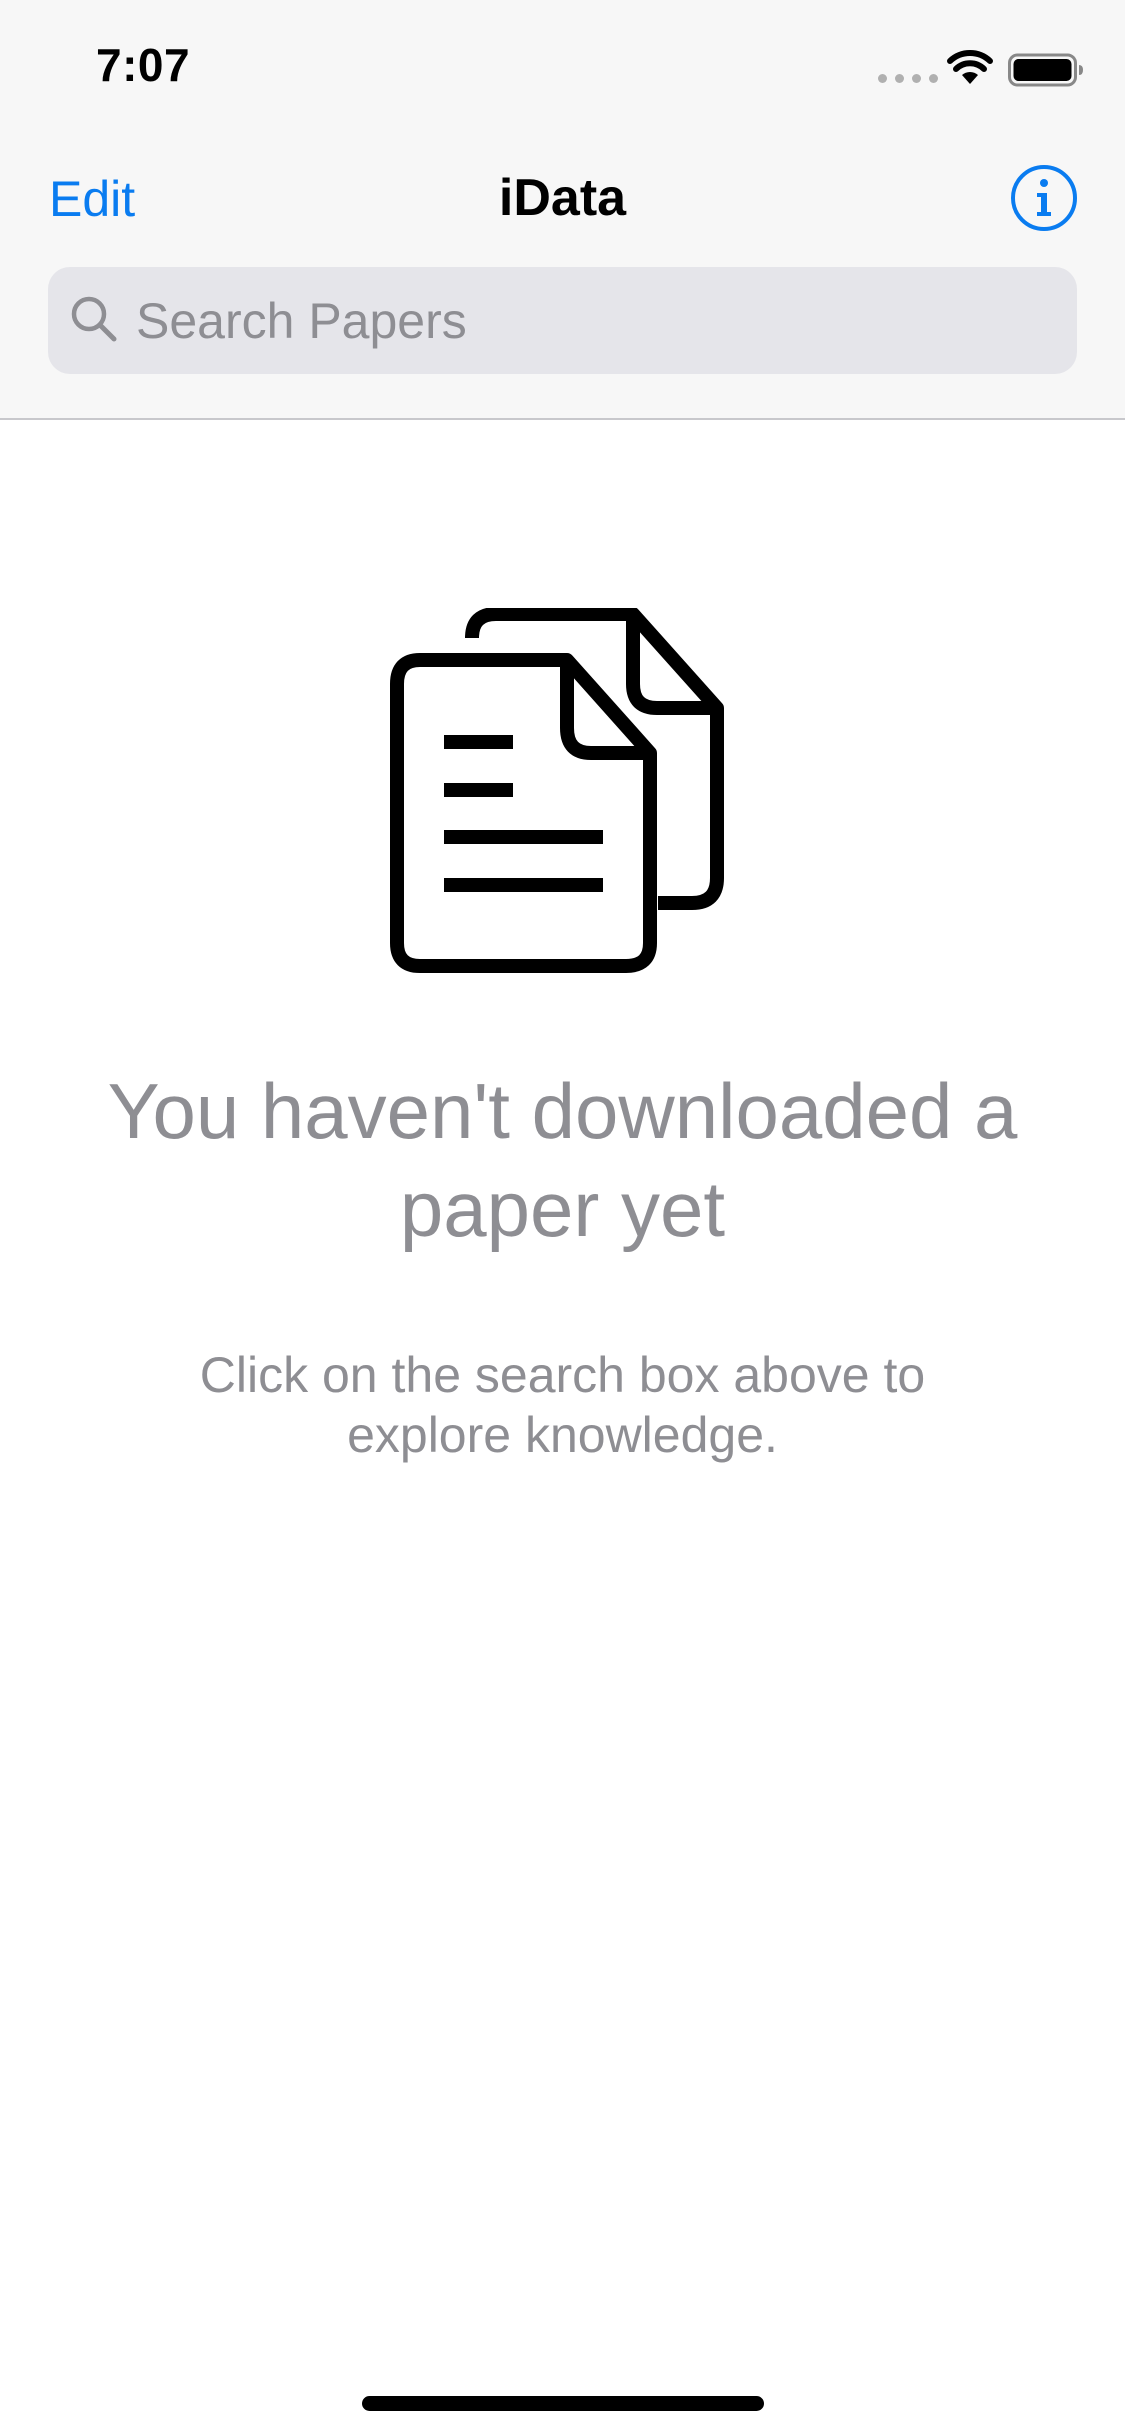 The height and width of the screenshot is (2436, 1125). What do you see at coordinates (557, 790) in the screenshot?
I see `documents-icon` at bounding box center [557, 790].